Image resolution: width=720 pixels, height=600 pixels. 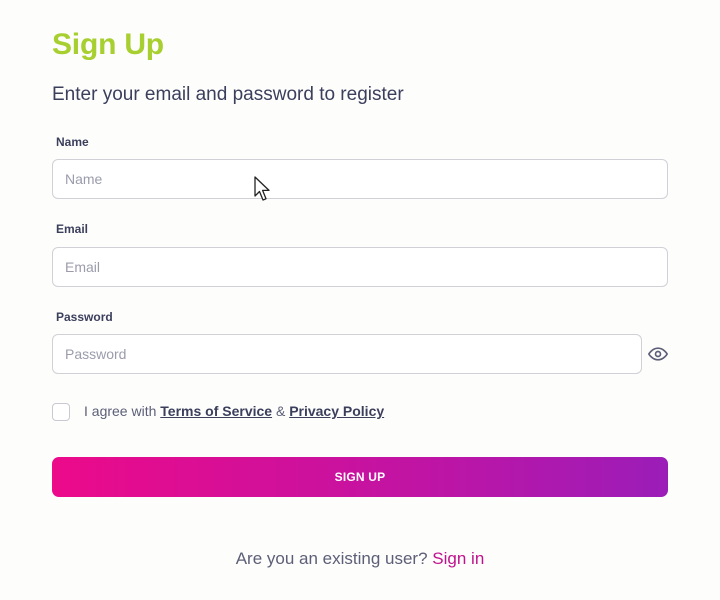 What do you see at coordinates (216, 411) in the screenshot?
I see `terms-of-service-link: Terms of Service` at bounding box center [216, 411].